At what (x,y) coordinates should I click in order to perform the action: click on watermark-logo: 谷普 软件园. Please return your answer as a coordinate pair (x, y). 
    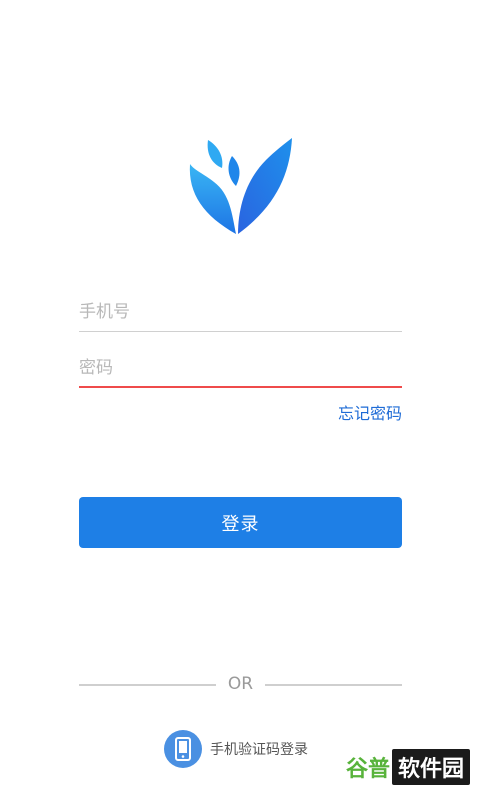
    Looking at the image, I should click on (408, 767).